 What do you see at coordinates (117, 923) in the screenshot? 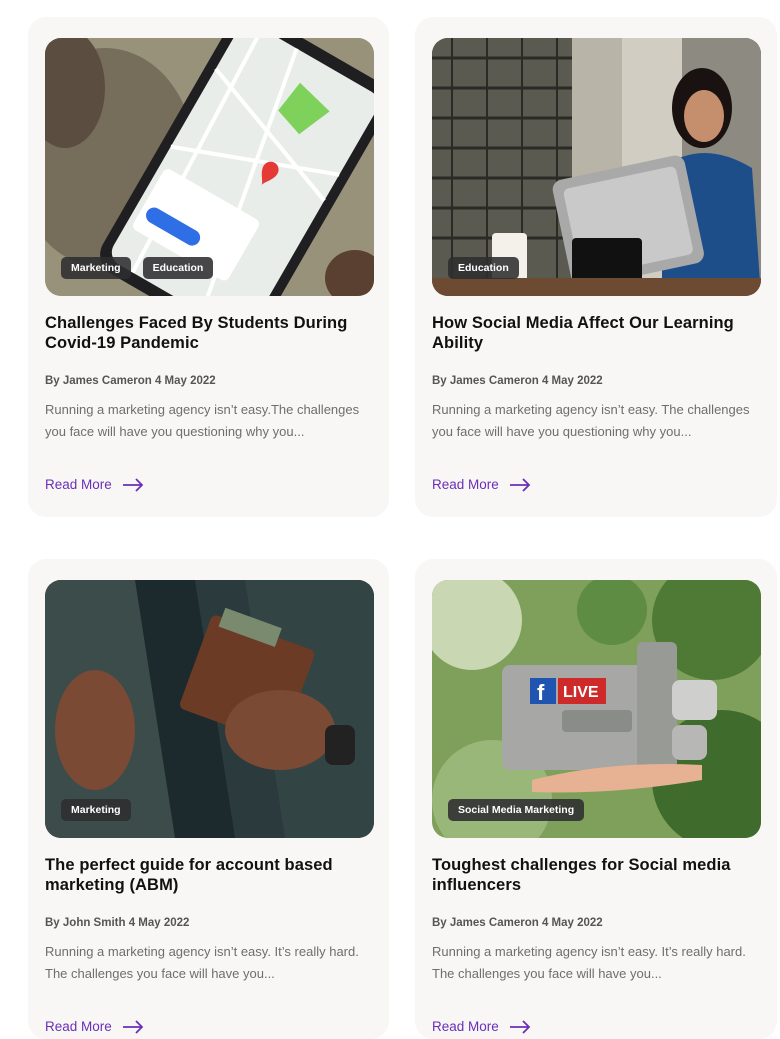
I see `card-meta: By John Smith 4 May 2022` at bounding box center [117, 923].